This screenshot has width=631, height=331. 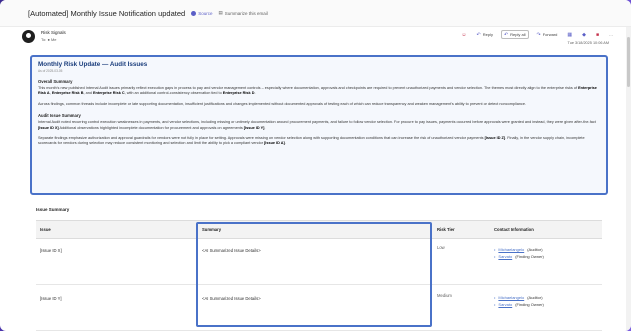 I want to click on forward-label: Forward, so click(x=550, y=34).